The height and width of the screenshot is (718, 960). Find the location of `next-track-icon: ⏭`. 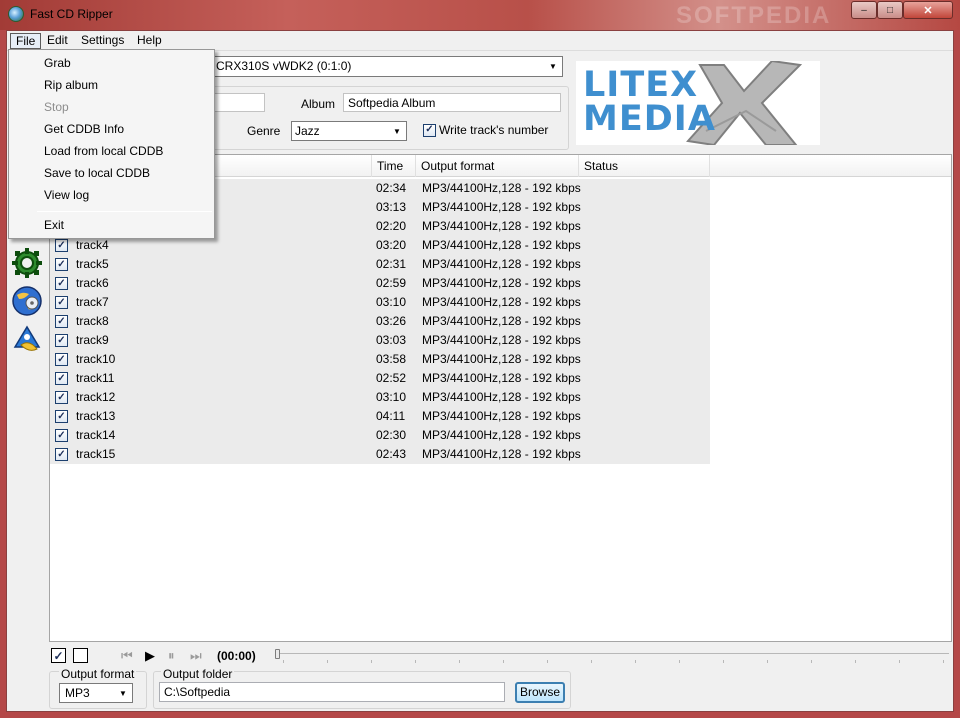

next-track-icon: ⏭ is located at coordinates (196, 656).